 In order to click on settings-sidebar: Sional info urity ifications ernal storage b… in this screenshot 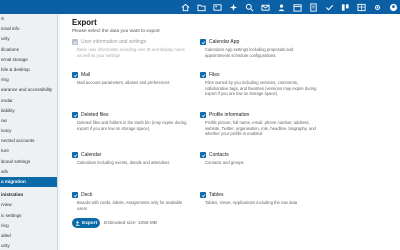, I will do `click(29, 132)`.